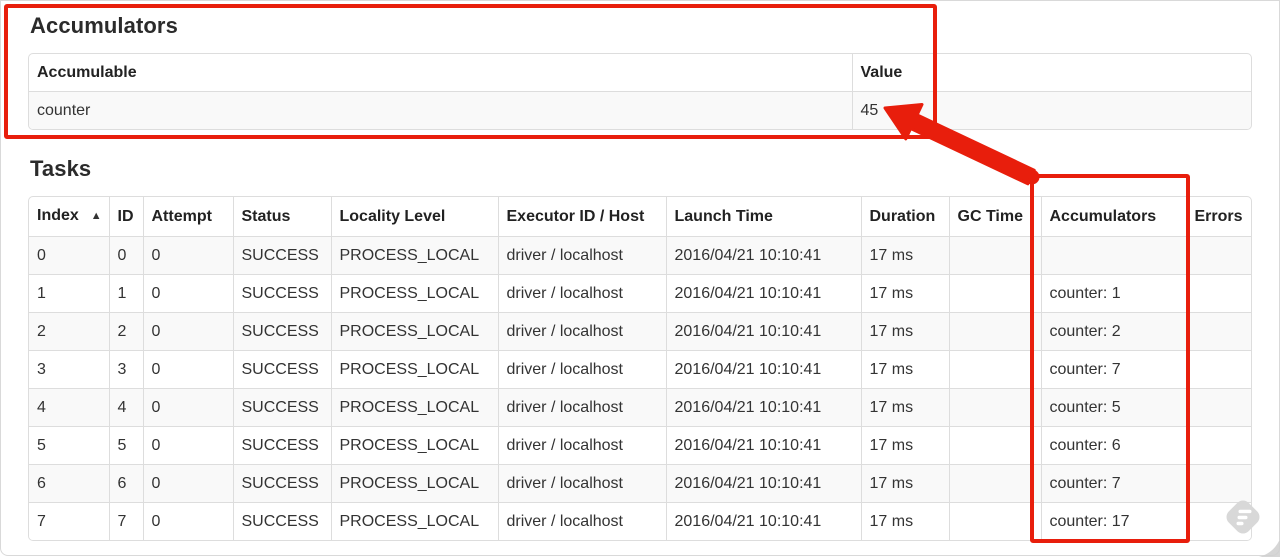 The width and height of the screenshot is (1280, 557). What do you see at coordinates (1113, 521) in the screenshot?
I see `task-accumulators-cell: counter: 17` at bounding box center [1113, 521].